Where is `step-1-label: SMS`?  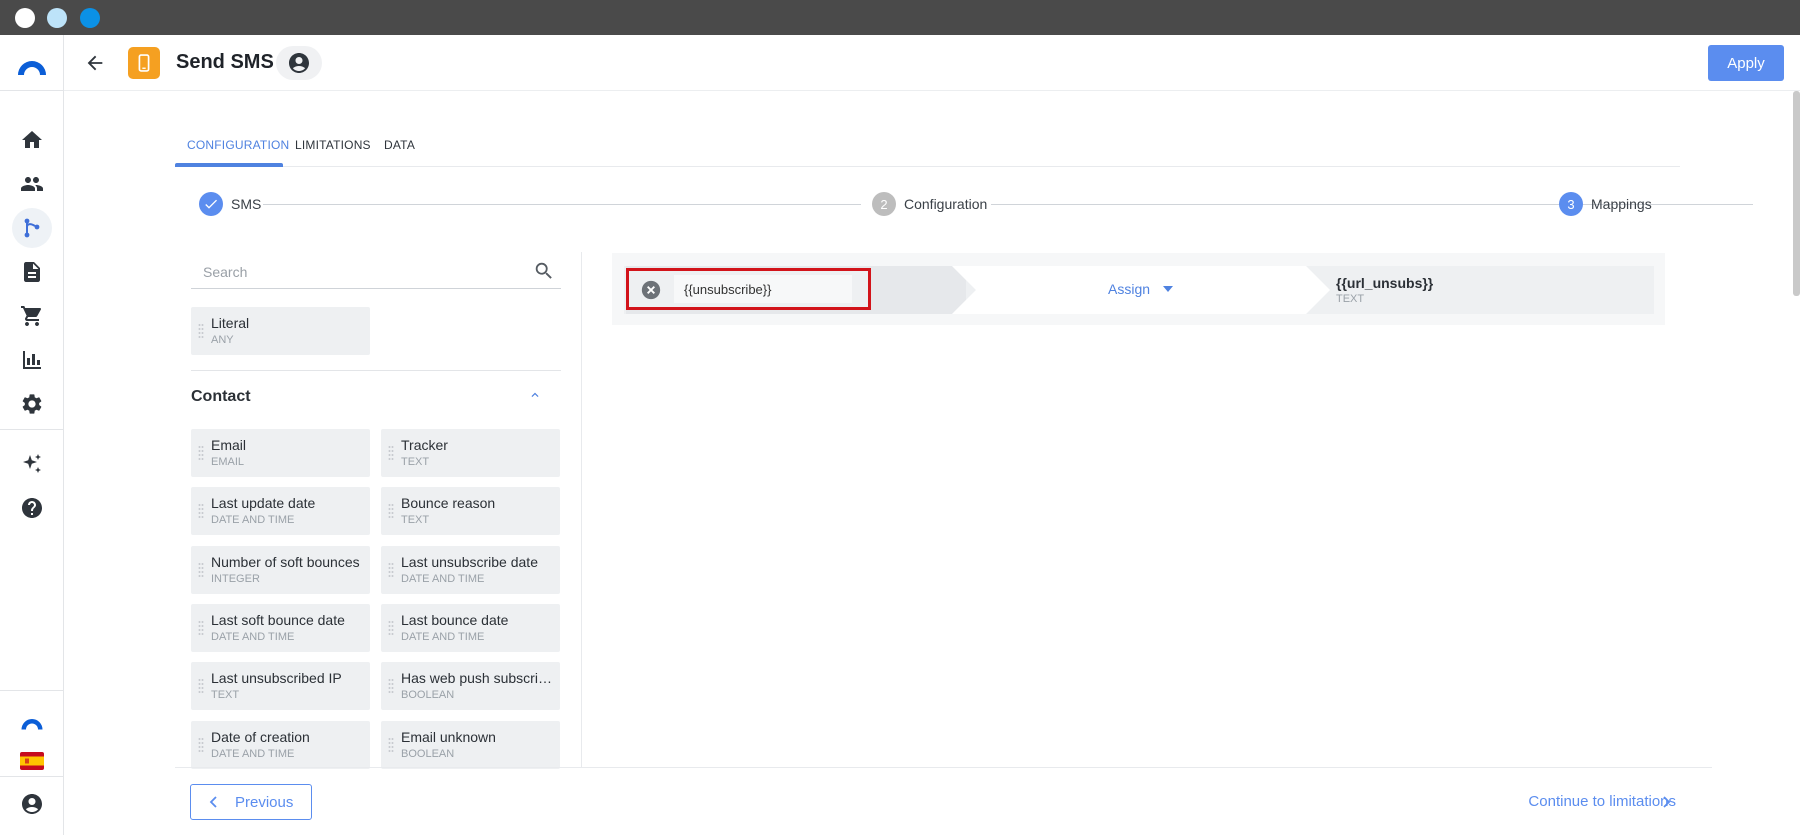
step-1-label: SMS is located at coordinates (246, 204).